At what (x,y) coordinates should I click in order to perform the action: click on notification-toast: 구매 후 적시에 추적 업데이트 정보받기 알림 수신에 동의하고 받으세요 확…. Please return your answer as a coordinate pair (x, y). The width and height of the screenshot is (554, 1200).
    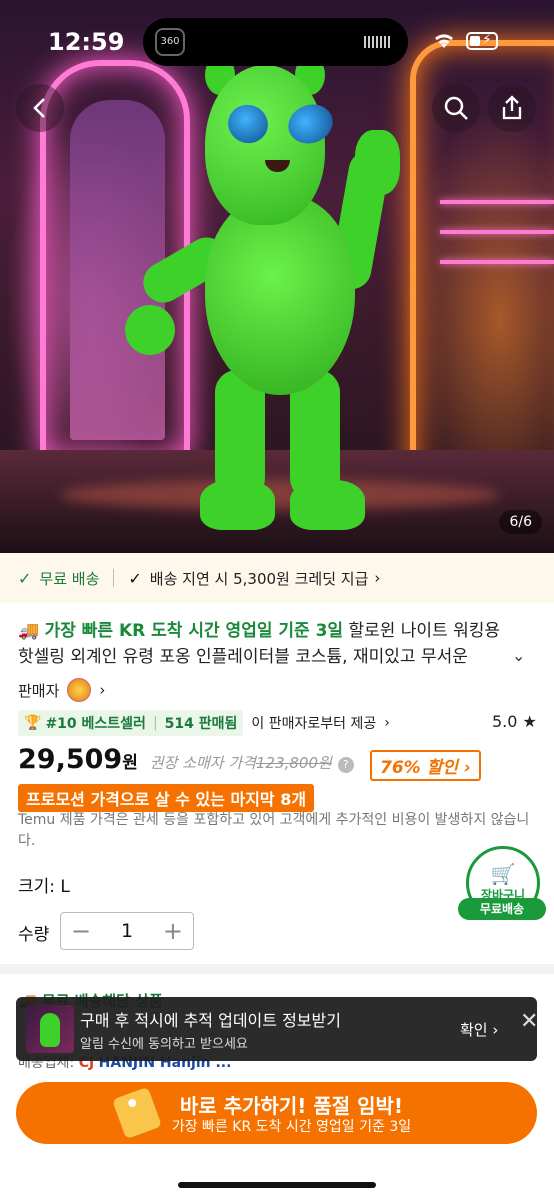
    Looking at the image, I should click on (277, 1029).